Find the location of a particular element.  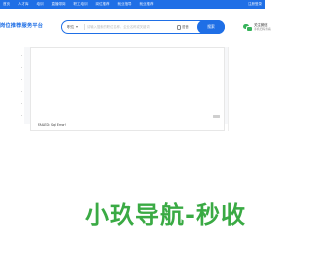

search-divider is located at coordinates (84, 27).